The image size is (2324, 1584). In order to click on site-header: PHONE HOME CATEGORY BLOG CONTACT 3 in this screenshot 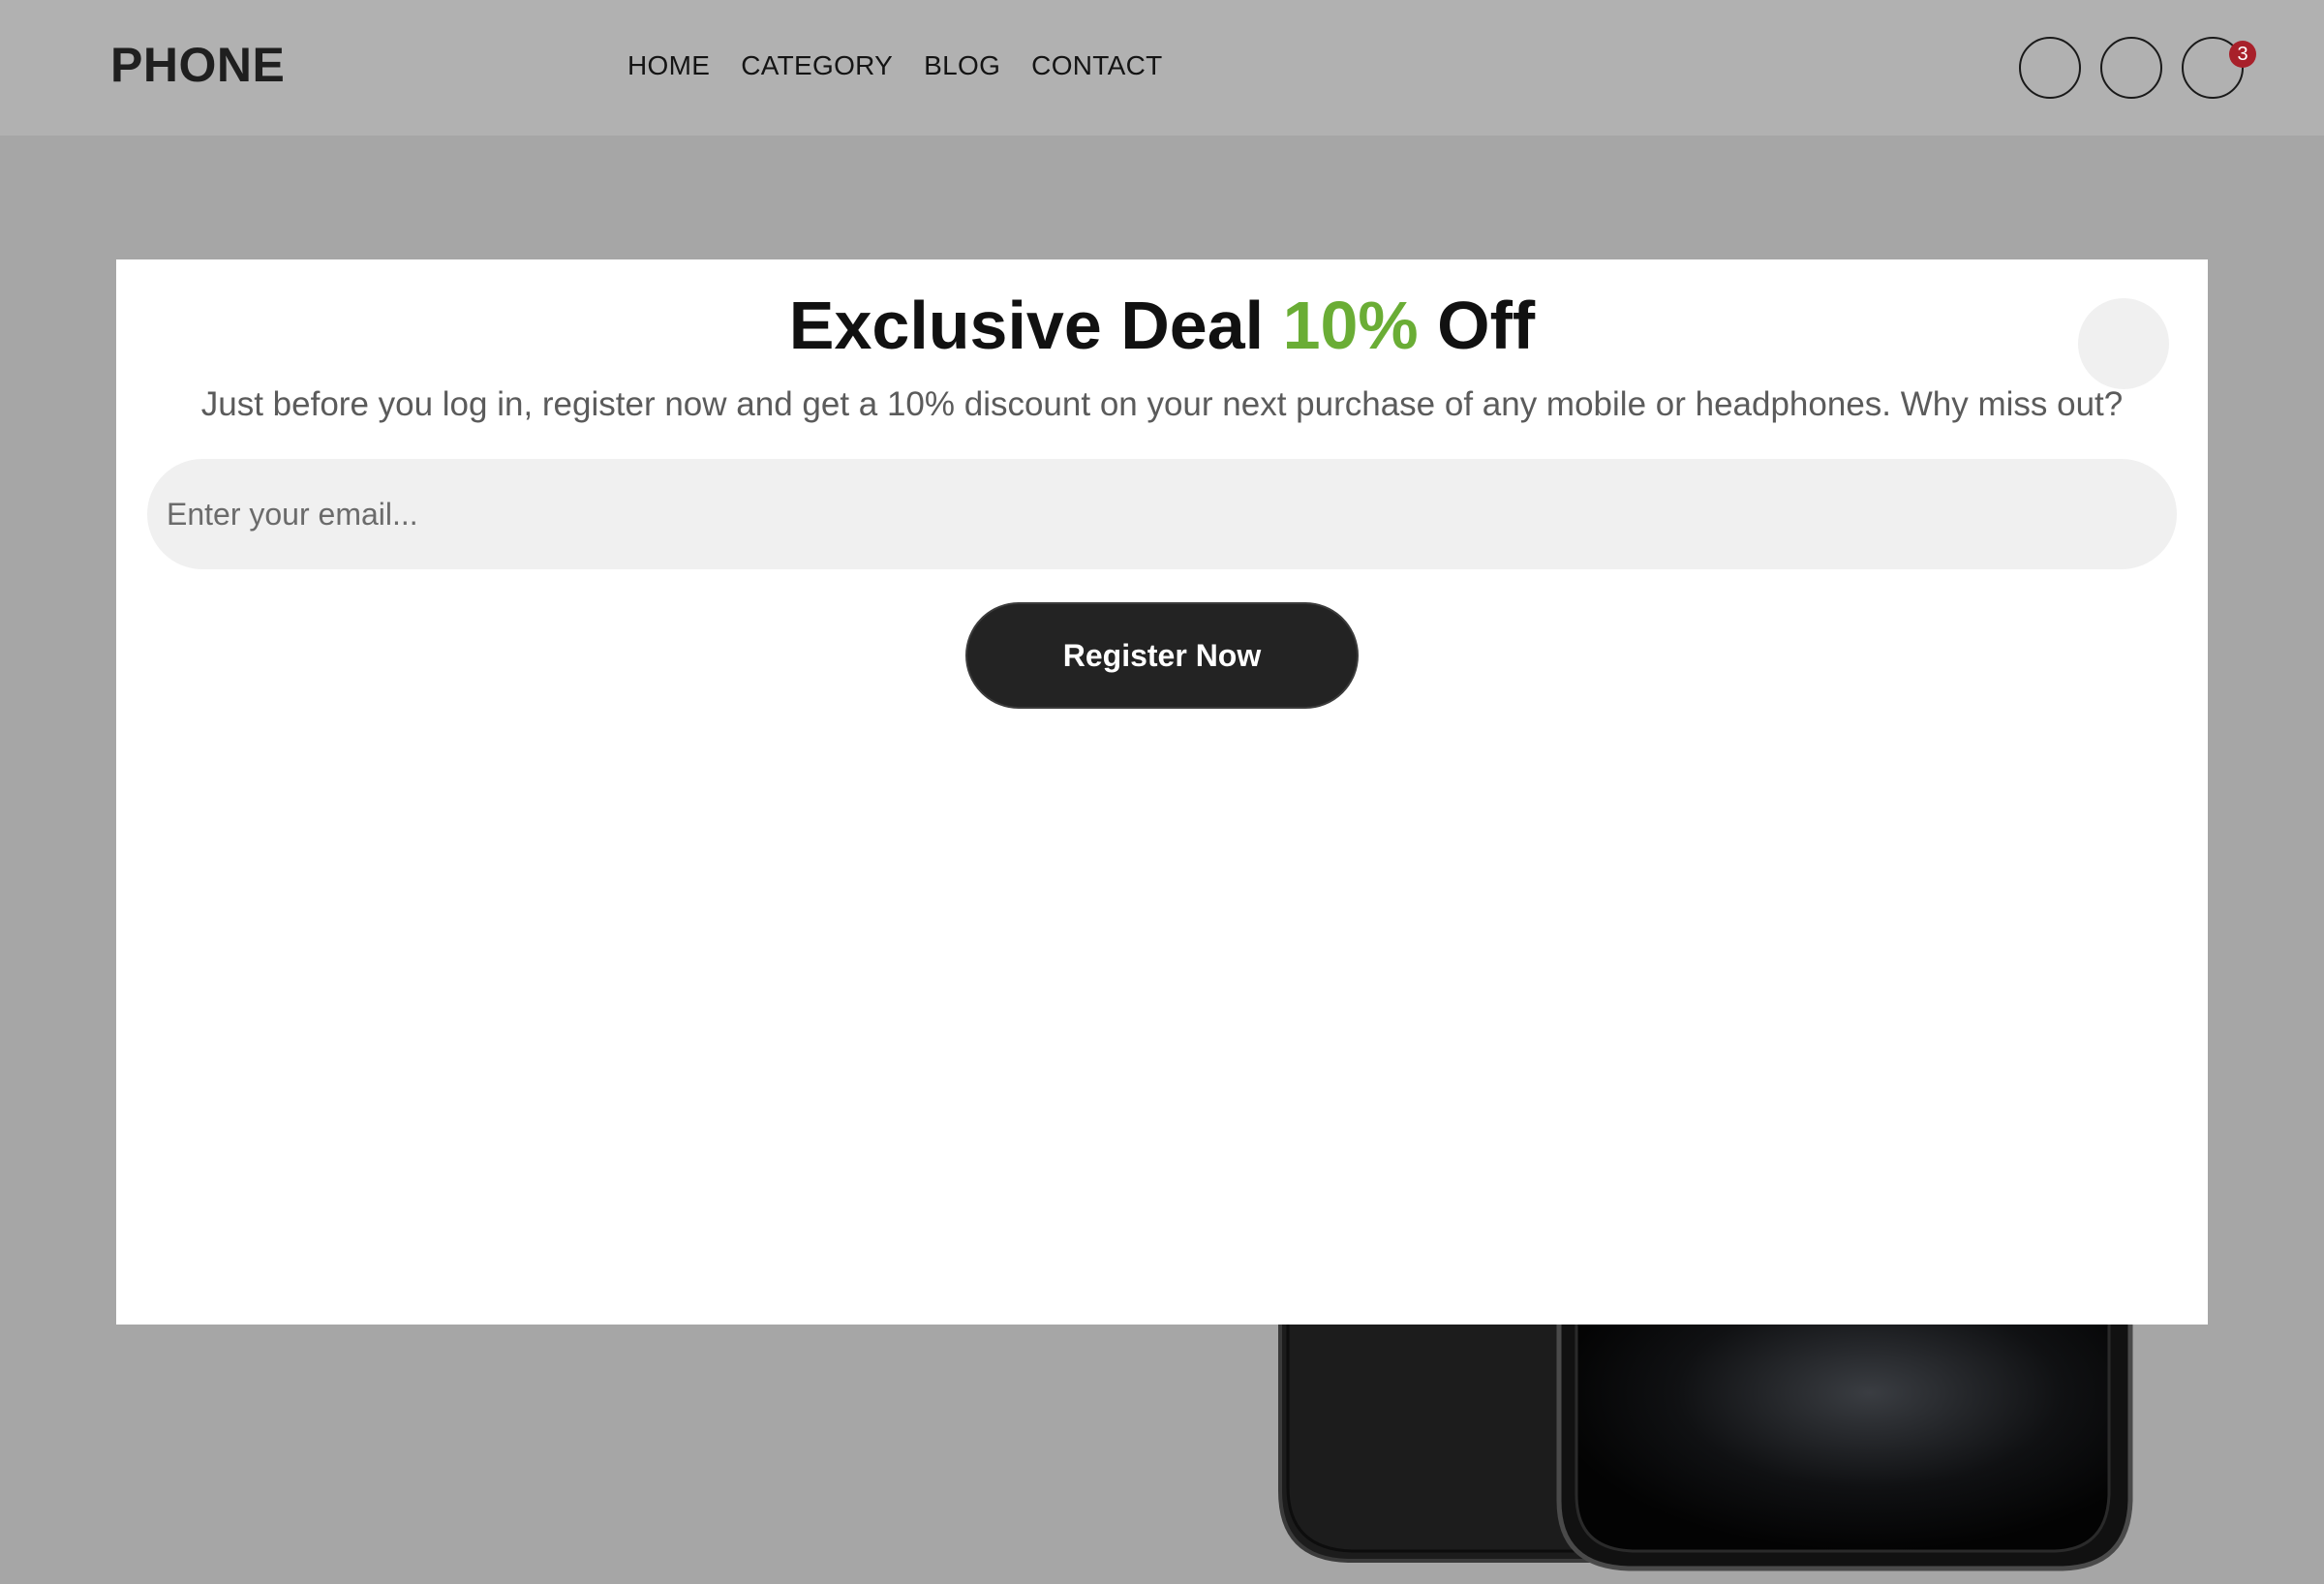, I will do `click(1162, 68)`.